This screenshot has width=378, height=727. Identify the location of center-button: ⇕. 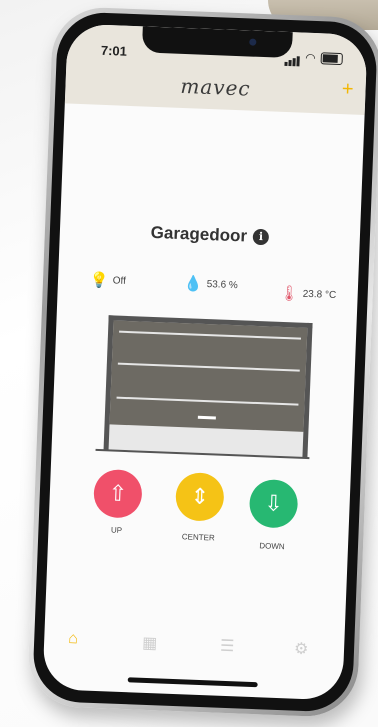
(199, 496).